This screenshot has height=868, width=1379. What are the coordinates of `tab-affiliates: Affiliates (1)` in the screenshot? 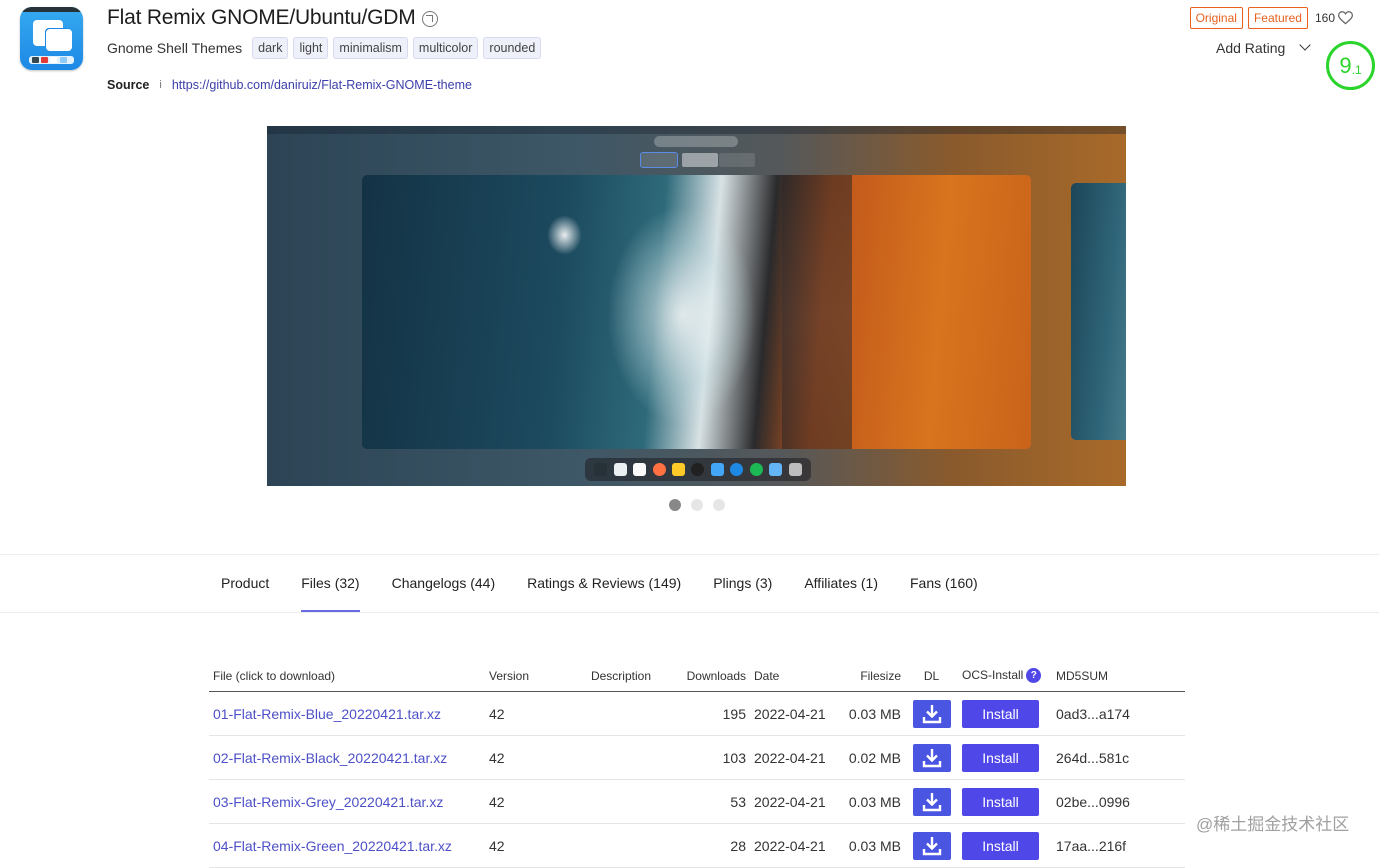 It's located at (841, 583).